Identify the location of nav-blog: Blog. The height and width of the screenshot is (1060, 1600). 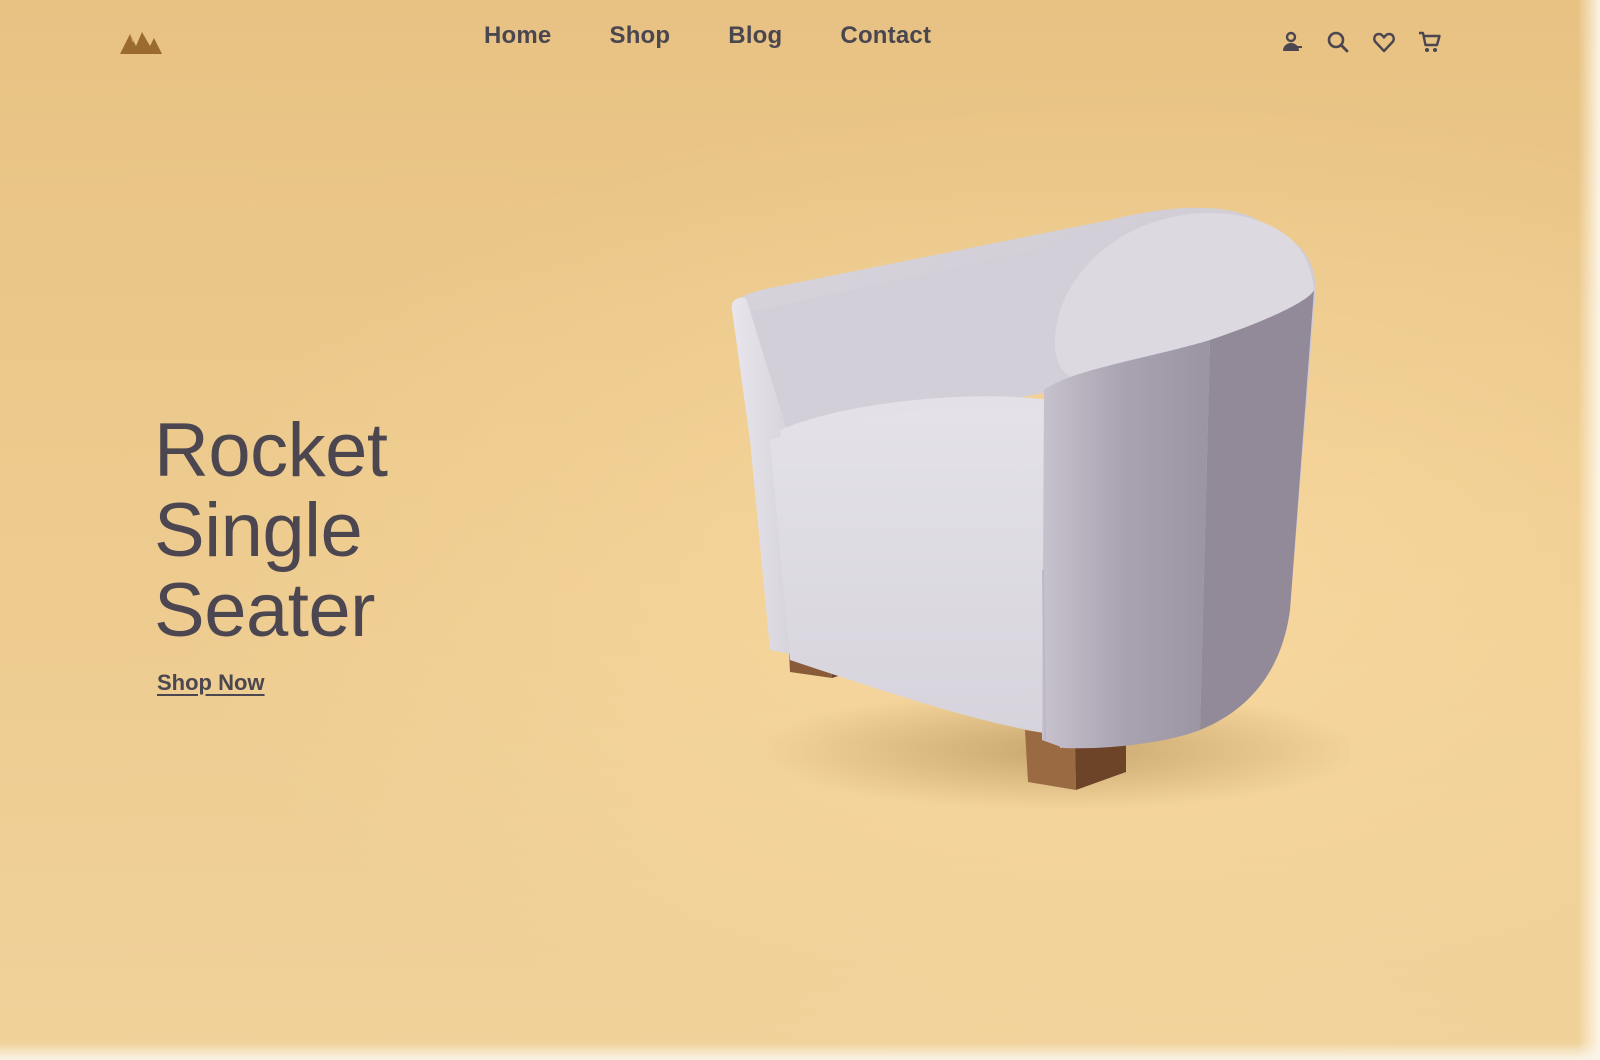
(755, 36).